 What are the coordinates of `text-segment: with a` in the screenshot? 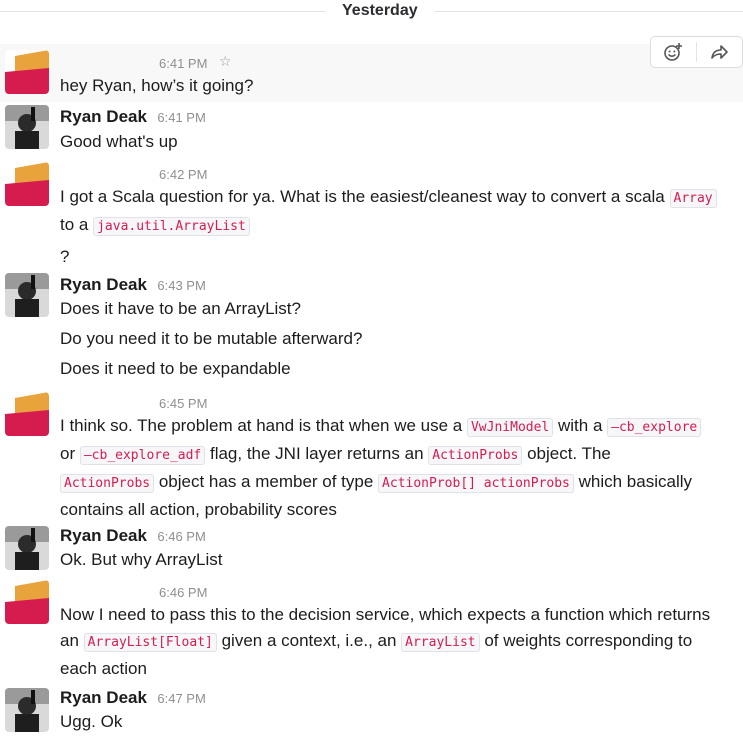 It's located at (580, 425).